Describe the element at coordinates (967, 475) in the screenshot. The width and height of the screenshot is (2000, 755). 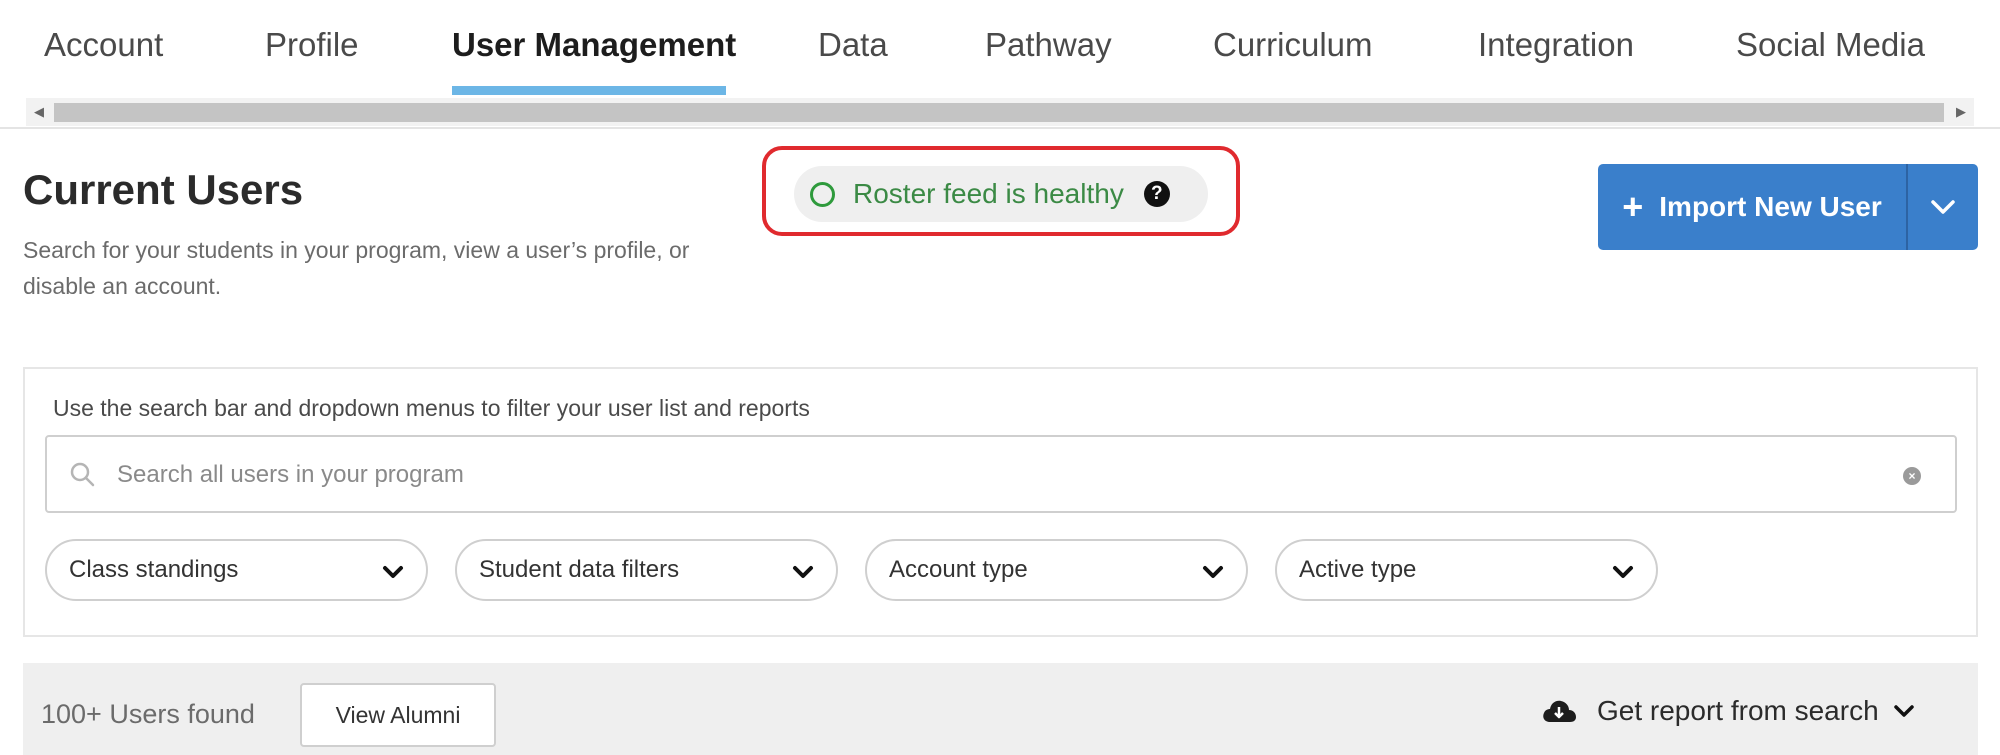
I see `search-input` at that location.